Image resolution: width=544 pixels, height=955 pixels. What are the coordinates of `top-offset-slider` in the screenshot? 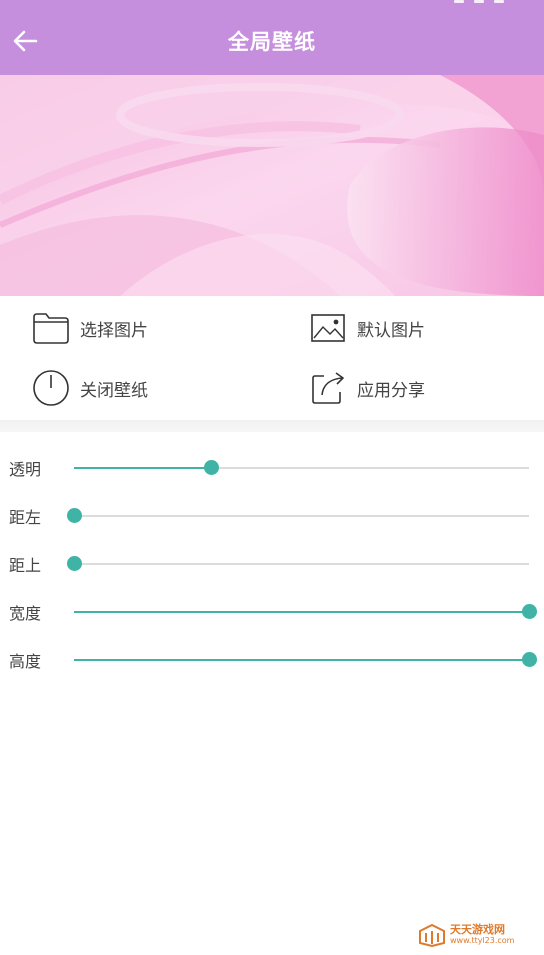 It's located at (298, 563).